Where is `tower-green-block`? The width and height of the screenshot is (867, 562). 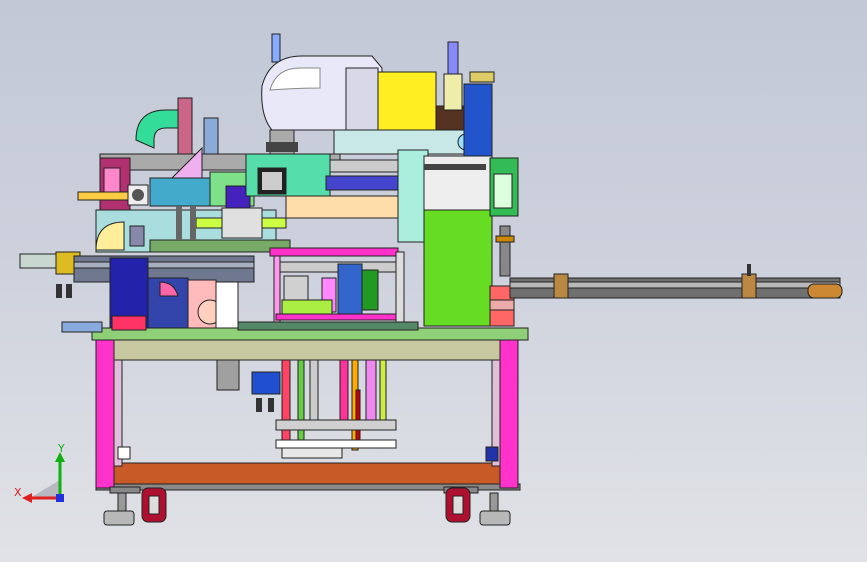
tower-green-block is located at coordinates (458, 268).